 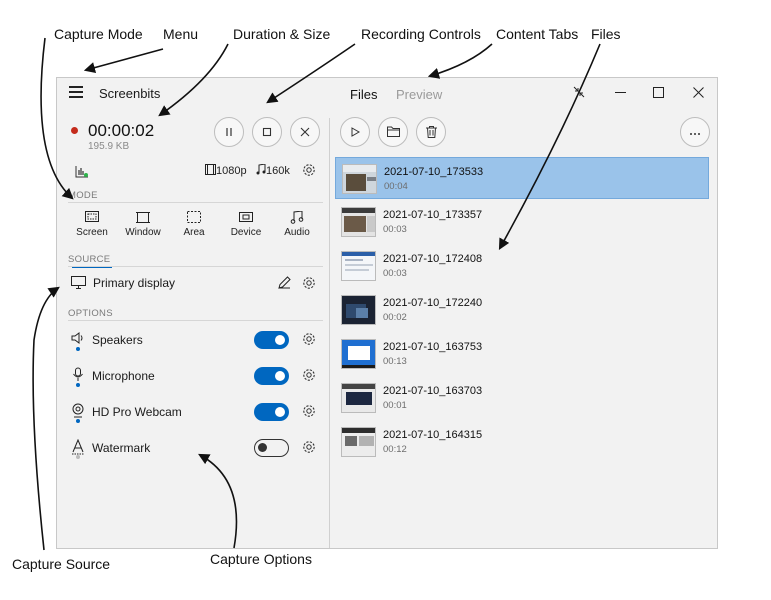 I want to click on annotation-capture-source: Capture Source, so click(x=61, y=564).